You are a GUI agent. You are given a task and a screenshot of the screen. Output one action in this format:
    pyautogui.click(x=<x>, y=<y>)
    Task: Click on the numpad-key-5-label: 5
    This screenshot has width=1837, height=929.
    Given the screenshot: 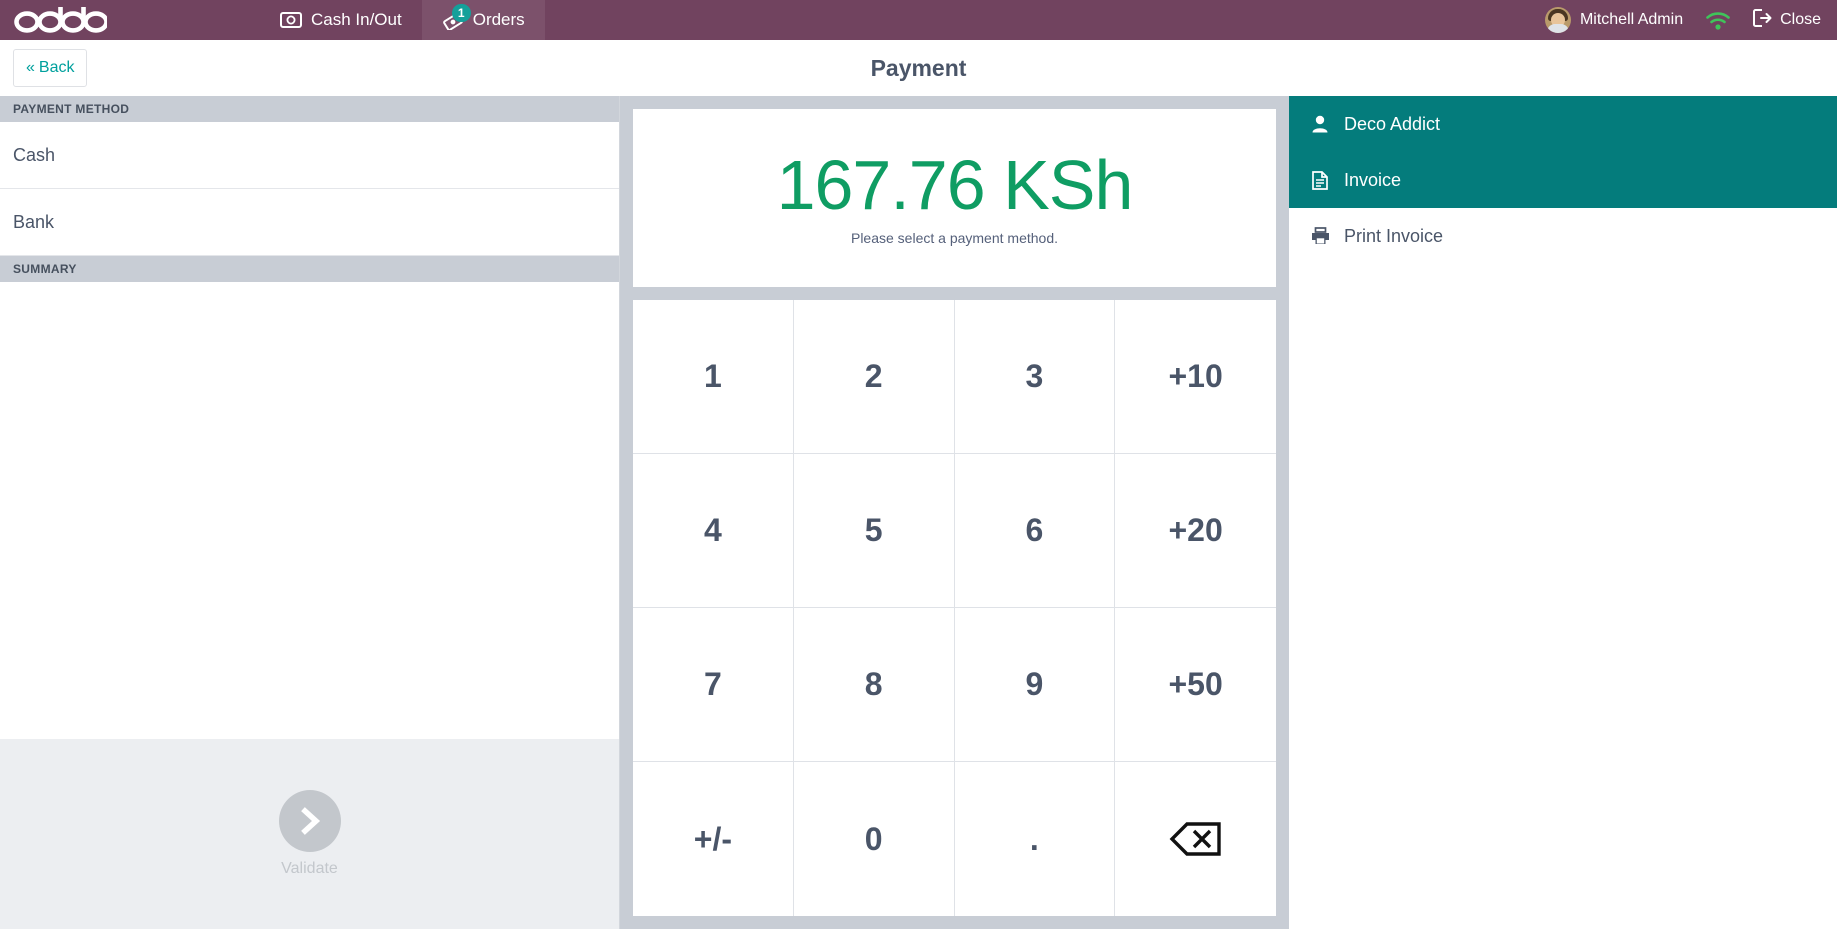 What is the action you would take?
    pyautogui.click(x=873, y=530)
    